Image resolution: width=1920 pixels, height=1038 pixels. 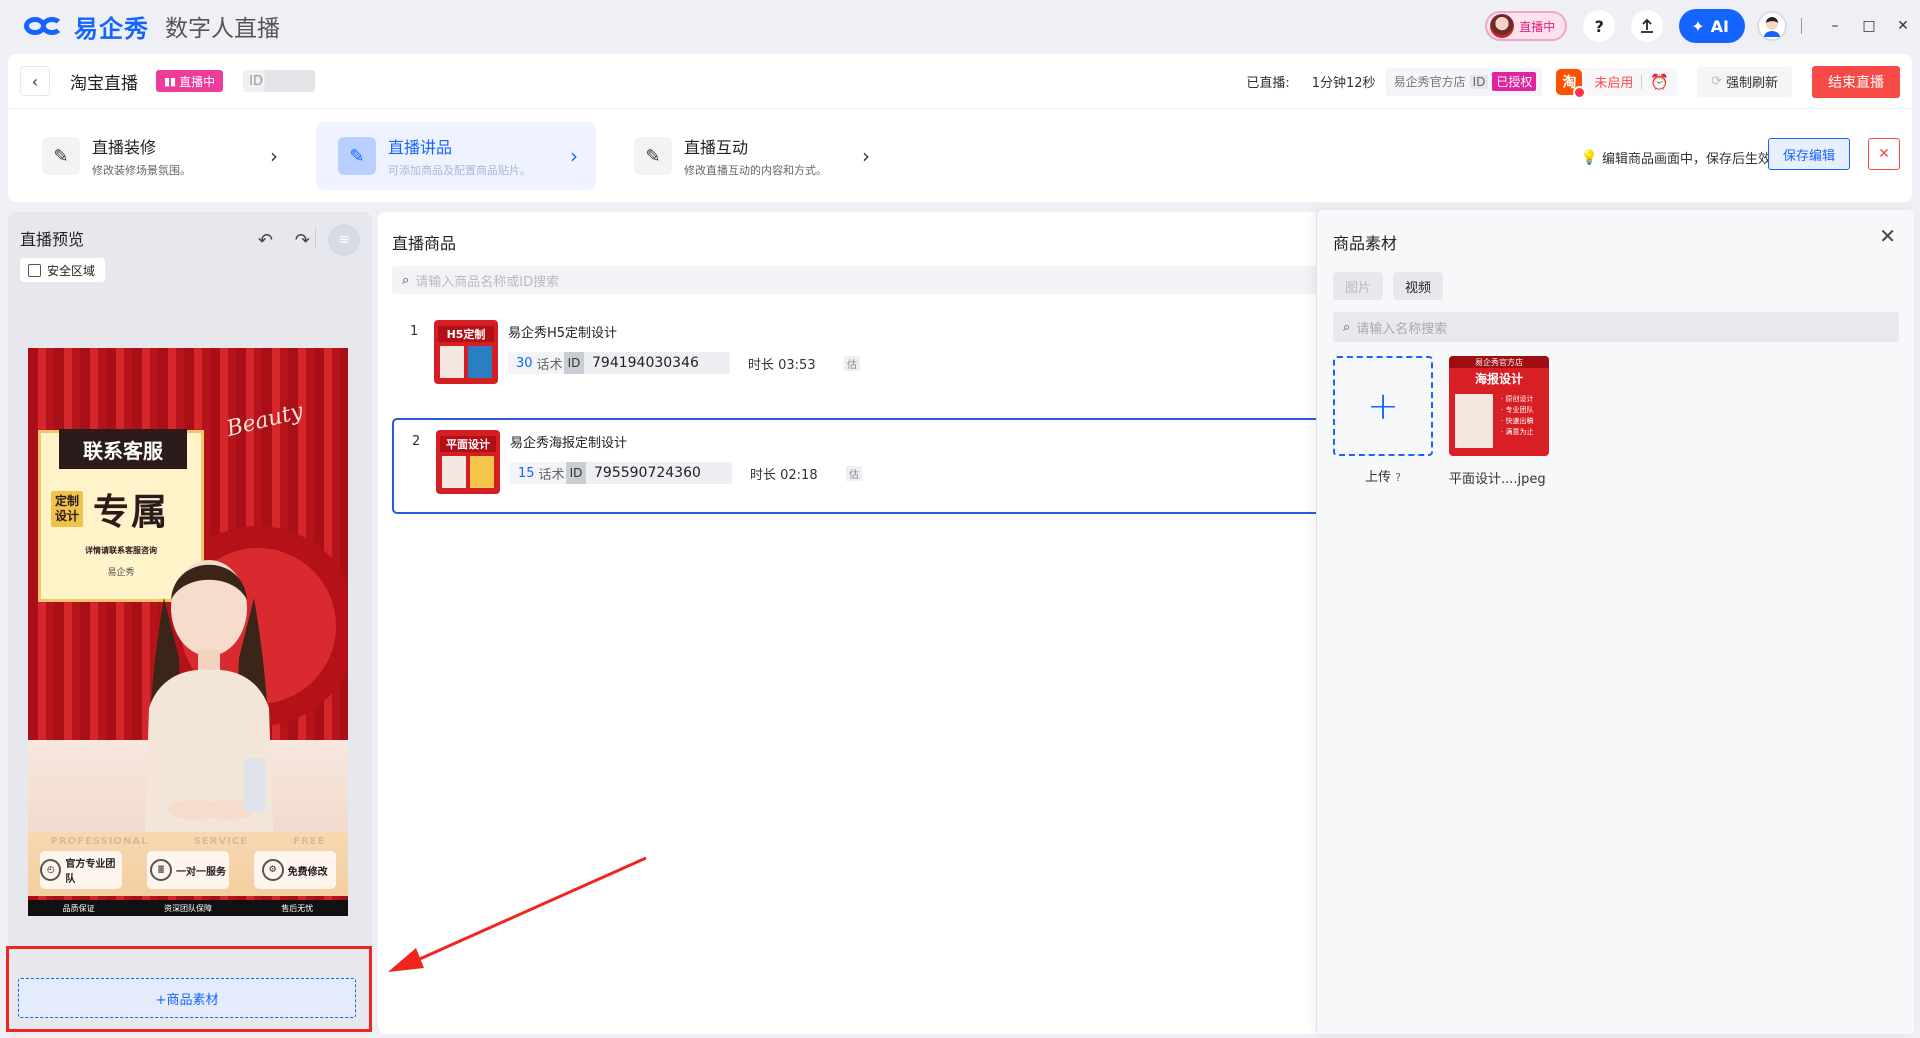 I want to click on product-id: ID 795590724360, so click(x=649, y=473).